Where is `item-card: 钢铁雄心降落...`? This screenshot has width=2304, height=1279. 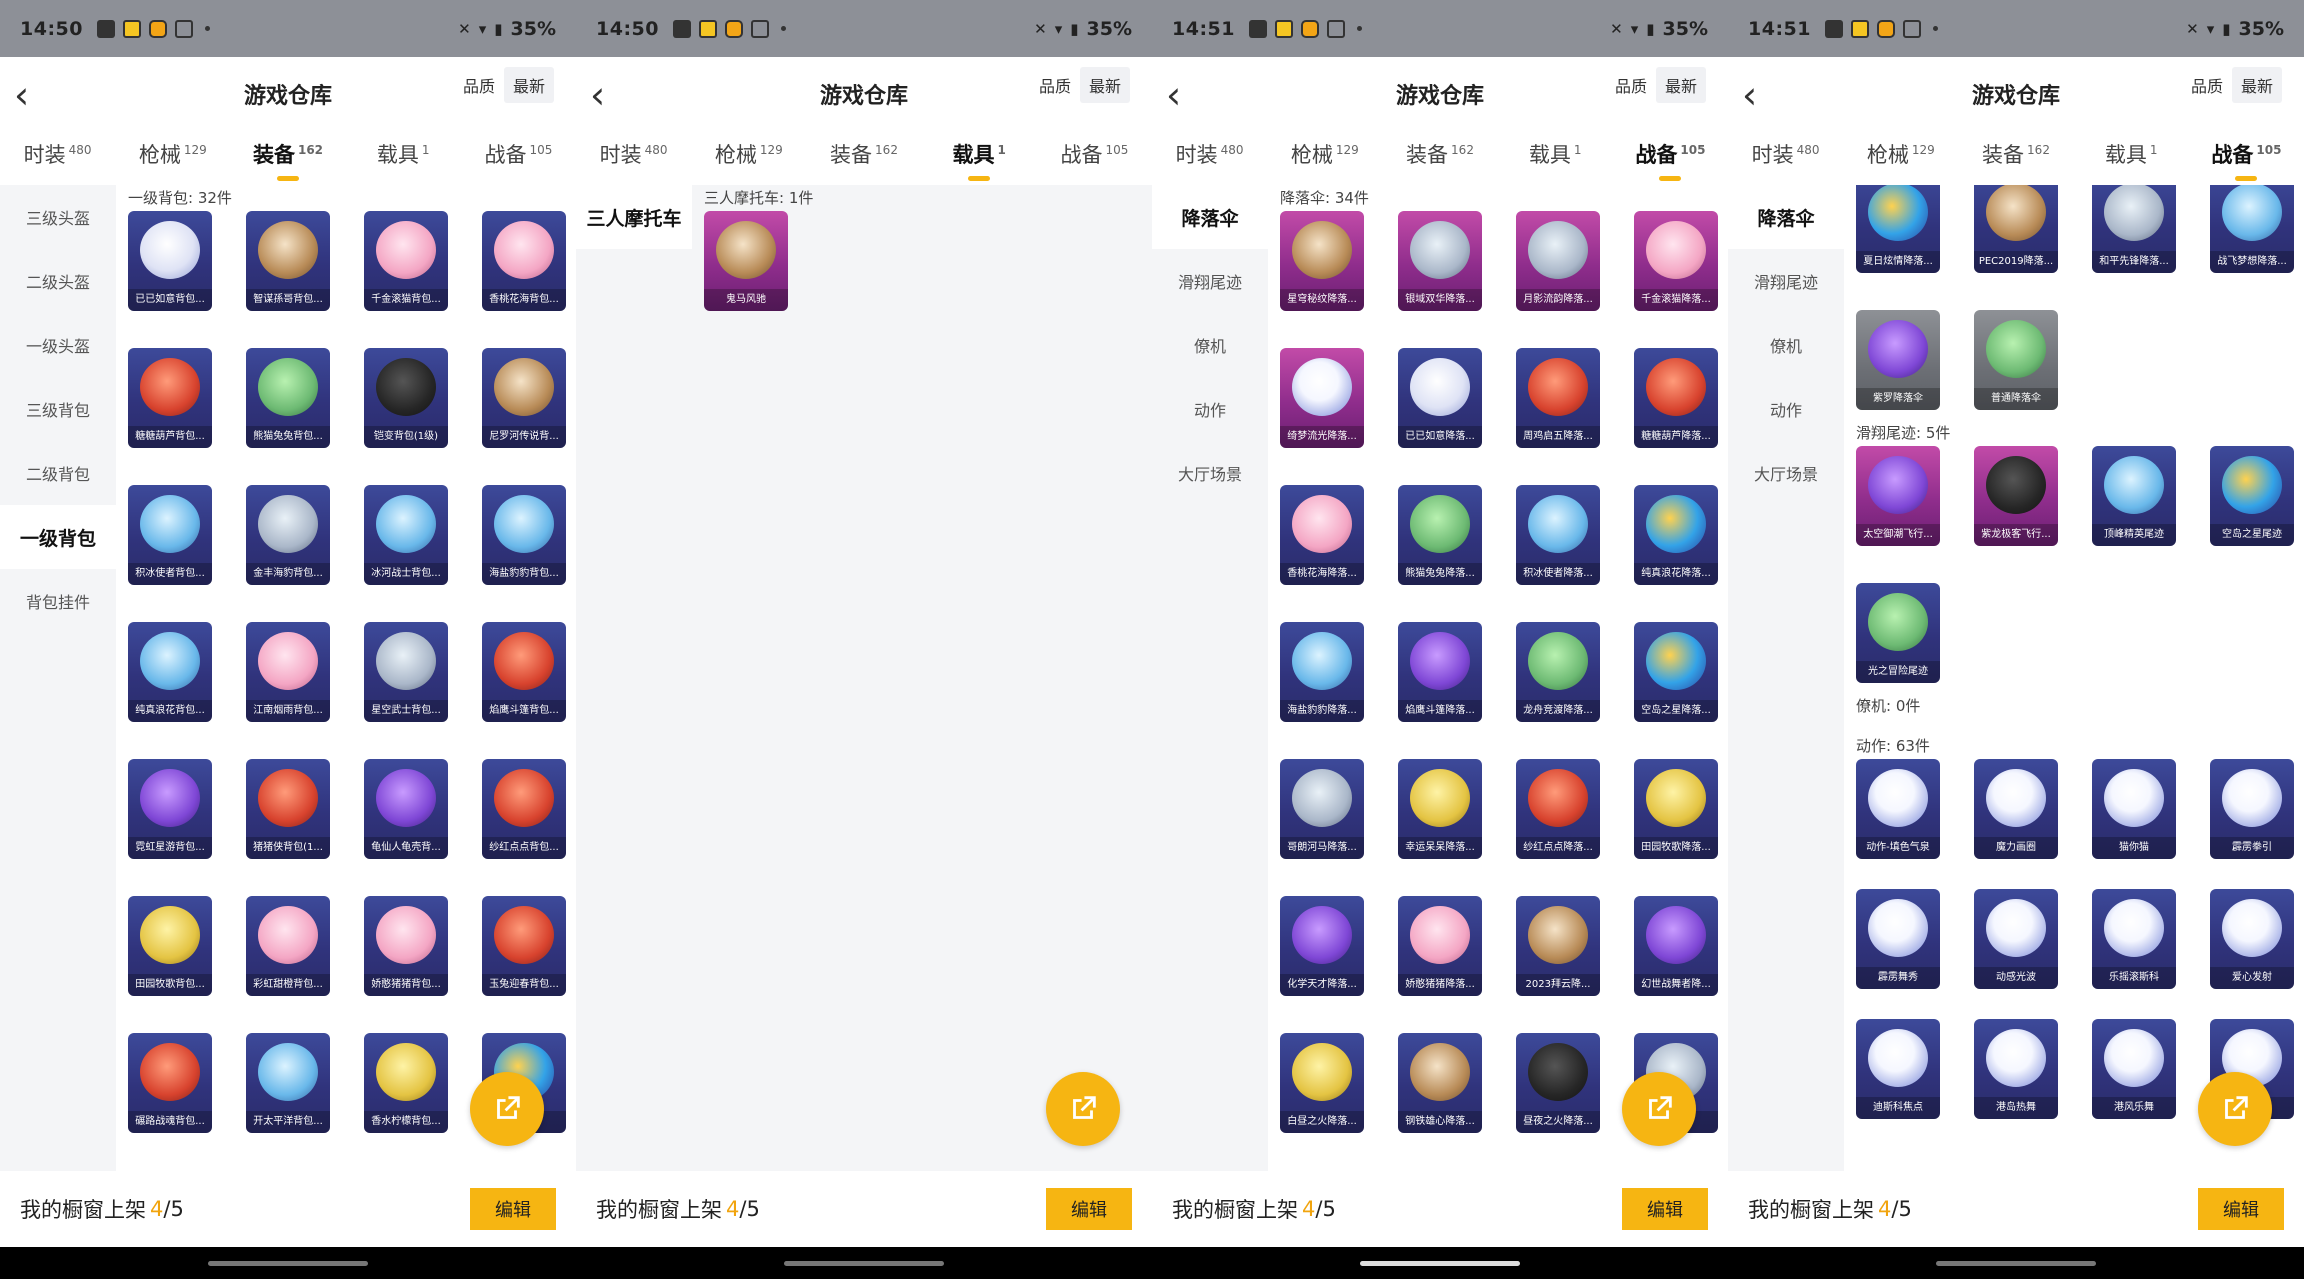 item-card: 钢铁雄心降落... is located at coordinates (1440, 1083).